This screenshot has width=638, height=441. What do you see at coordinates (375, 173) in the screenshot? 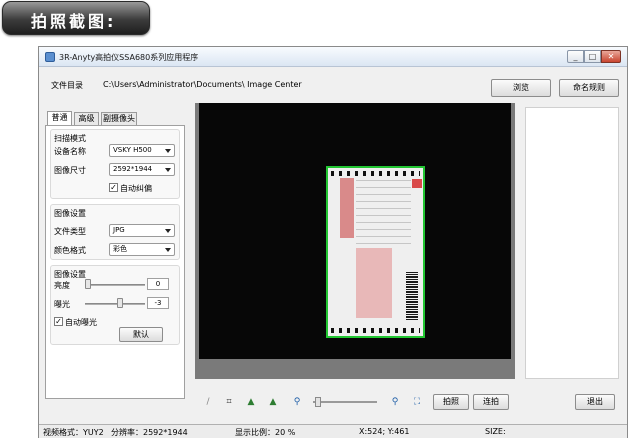
I see `document-perforation-top` at bounding box center [375, 173].